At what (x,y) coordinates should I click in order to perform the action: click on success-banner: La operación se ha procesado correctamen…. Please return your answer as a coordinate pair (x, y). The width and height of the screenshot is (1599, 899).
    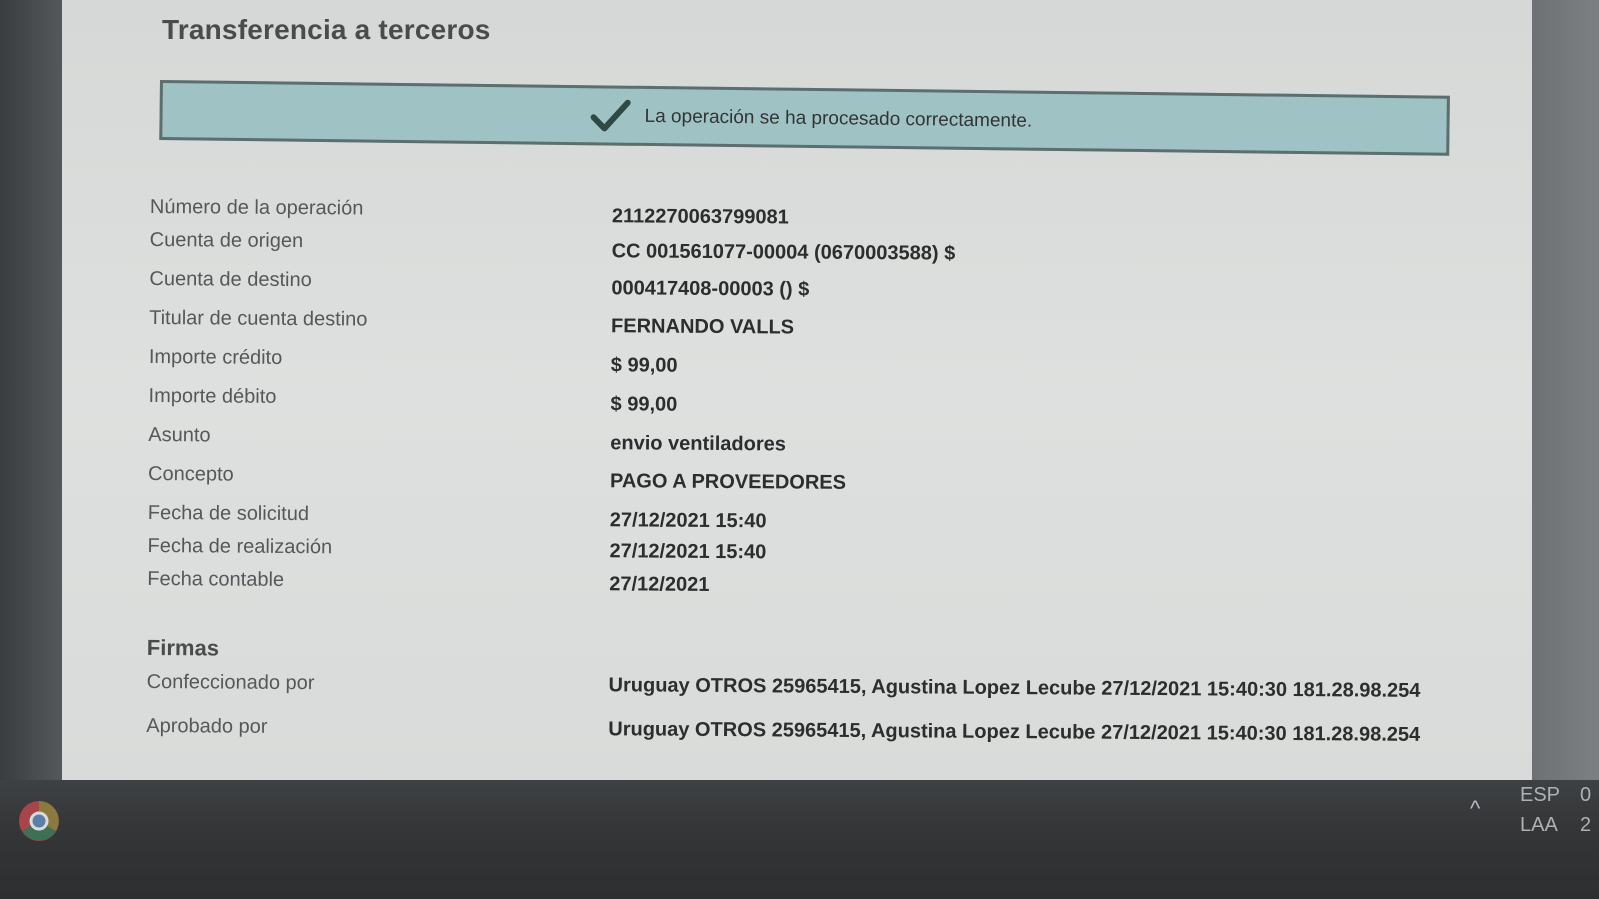
    Looking at the image, I should click on (804, 118).